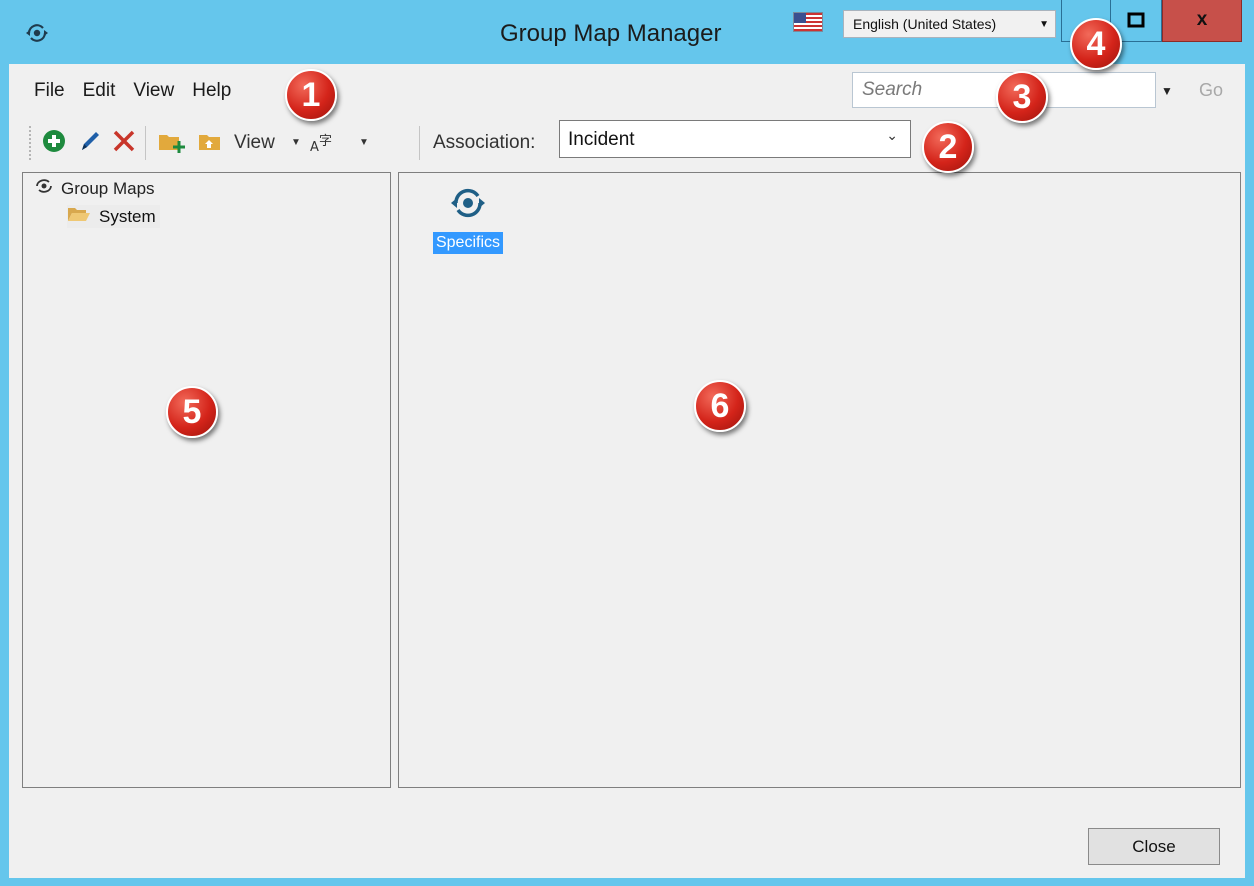 The width and height of the screenshot is (1254, 886). I want to click on toolbar: View ▼ A 字 ▼ Association: Incident ⌄, so click(627, 142).